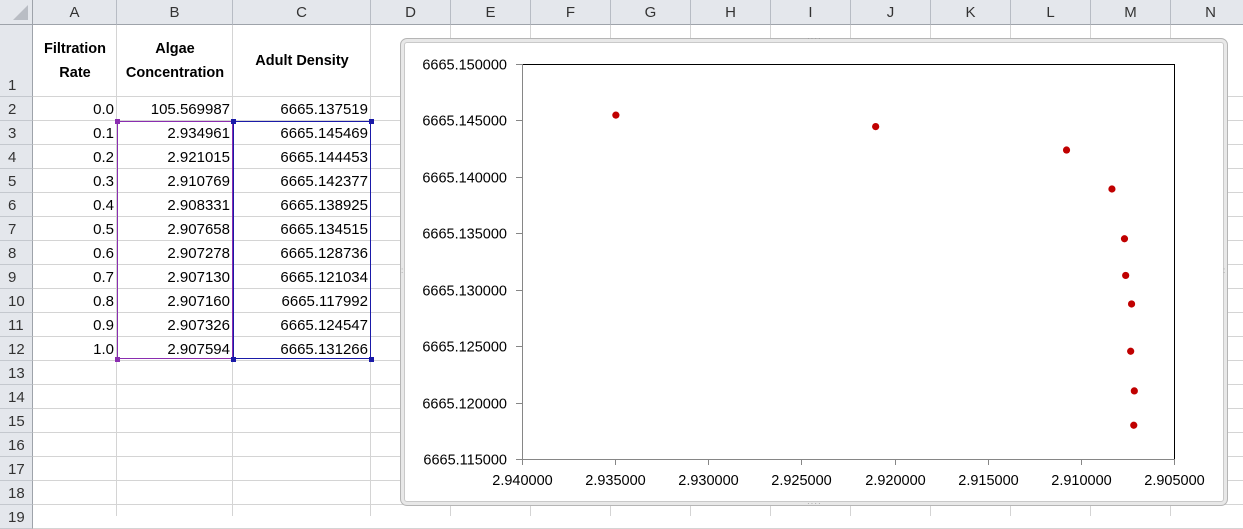 This screenshot has width=1243, height=529. What do you see at coordinates (16, 493) in the screenshot?
I see `row-header-18: 18` at bounding box center [16, 493].